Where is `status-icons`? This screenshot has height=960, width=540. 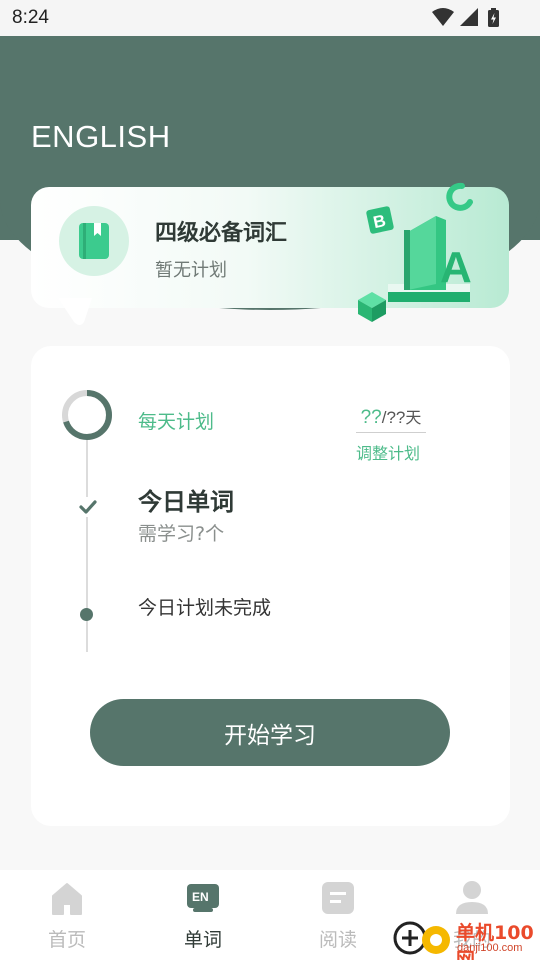 status-icons is located at coordinates (465, 17).